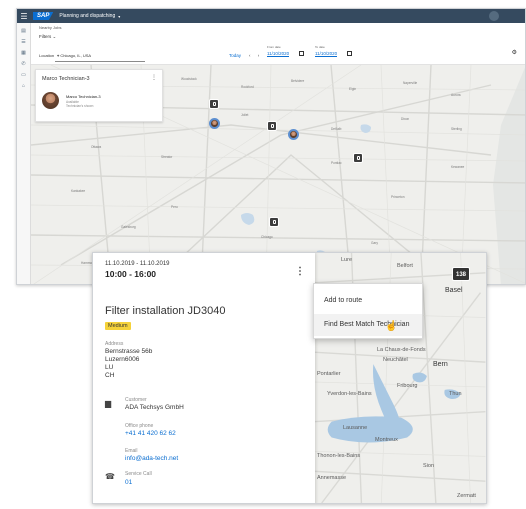 The image size is (526, 509). I want to click on map-label: Annemasse, so click(332, 478).